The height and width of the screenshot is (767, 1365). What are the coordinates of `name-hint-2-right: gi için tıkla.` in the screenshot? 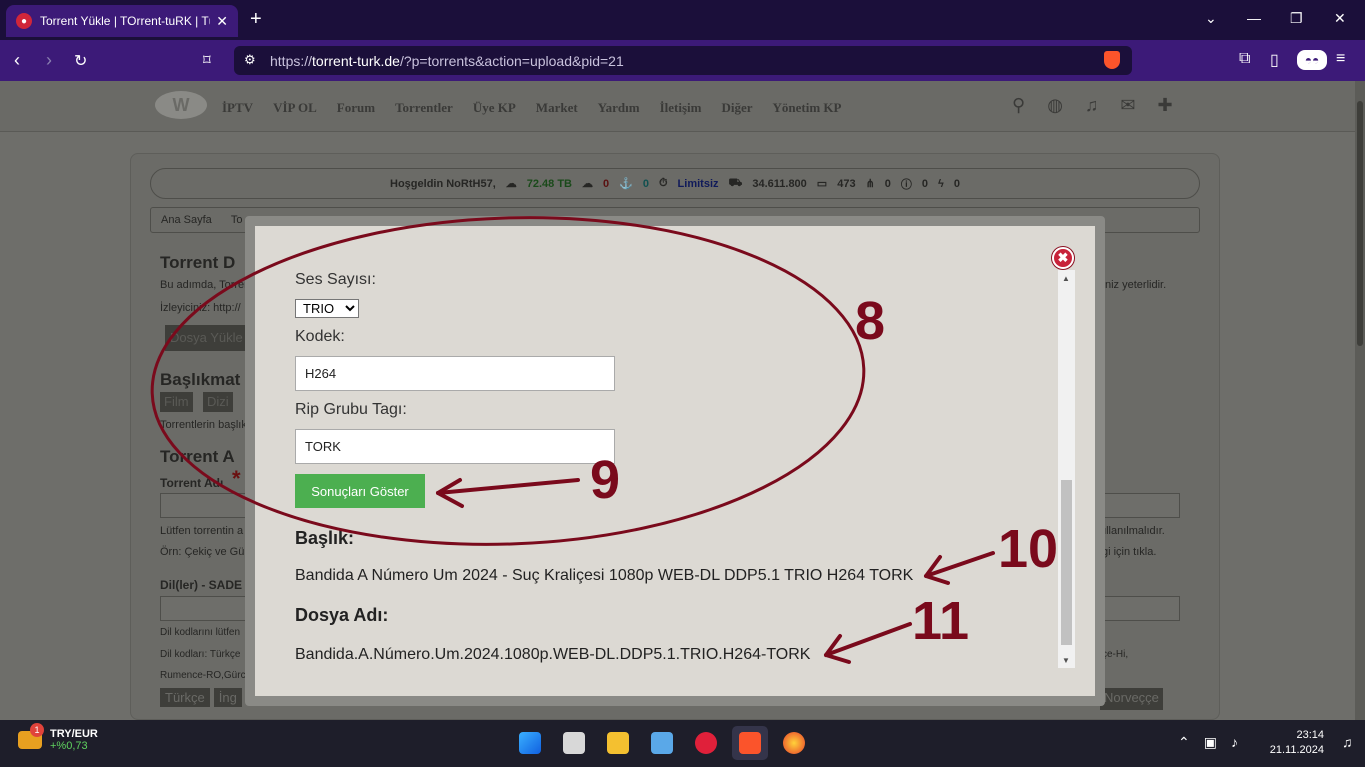 It's located at (1129, 552).